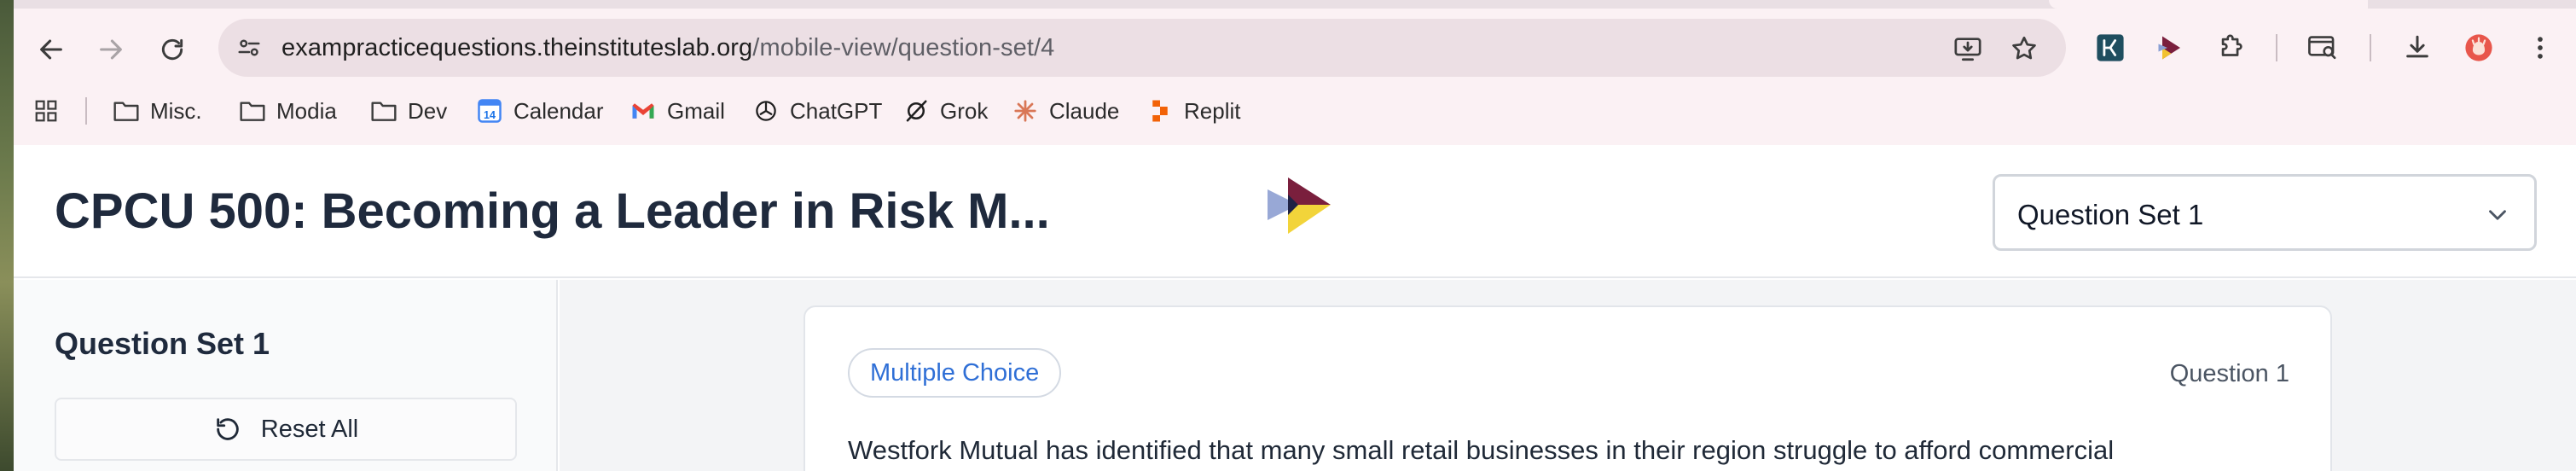 This screenshot has height=471, width=2576. What do you see at coordinates (7, 235) in the screenshot?
I see `desktop-wallpaper-strip` at bounding box center [7, 235].